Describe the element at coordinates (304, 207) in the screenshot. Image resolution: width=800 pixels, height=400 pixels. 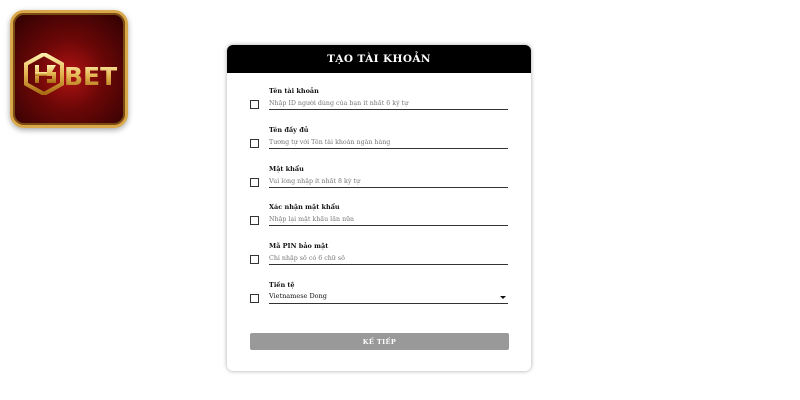
I see `confirm-password-label: Xác nhận mật khẩu` at that location.